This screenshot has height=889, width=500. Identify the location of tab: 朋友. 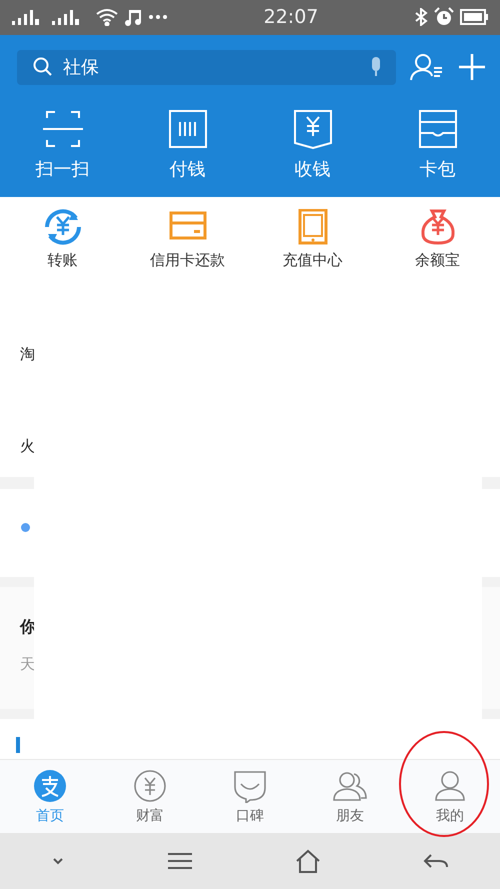
(350, 797).